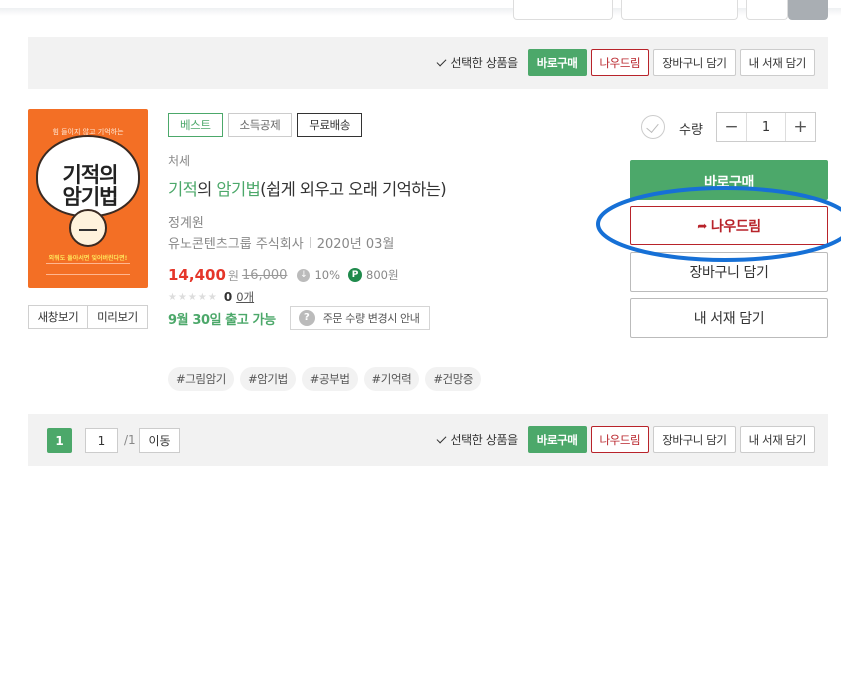 The image size is (841, 685). I want to click on points-amount: 800원, so click(382, 275).